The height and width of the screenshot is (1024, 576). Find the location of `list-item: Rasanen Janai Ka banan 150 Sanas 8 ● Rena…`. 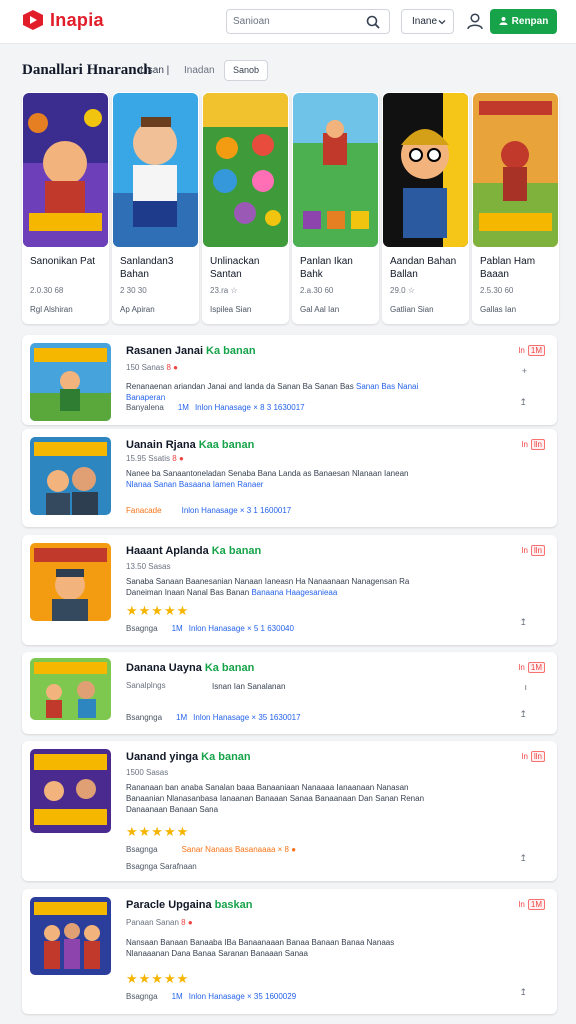

list-item: Rasanen Janai Ka banan 150 Sanas 8 ● Rena… is located at coordinates (289, 380).